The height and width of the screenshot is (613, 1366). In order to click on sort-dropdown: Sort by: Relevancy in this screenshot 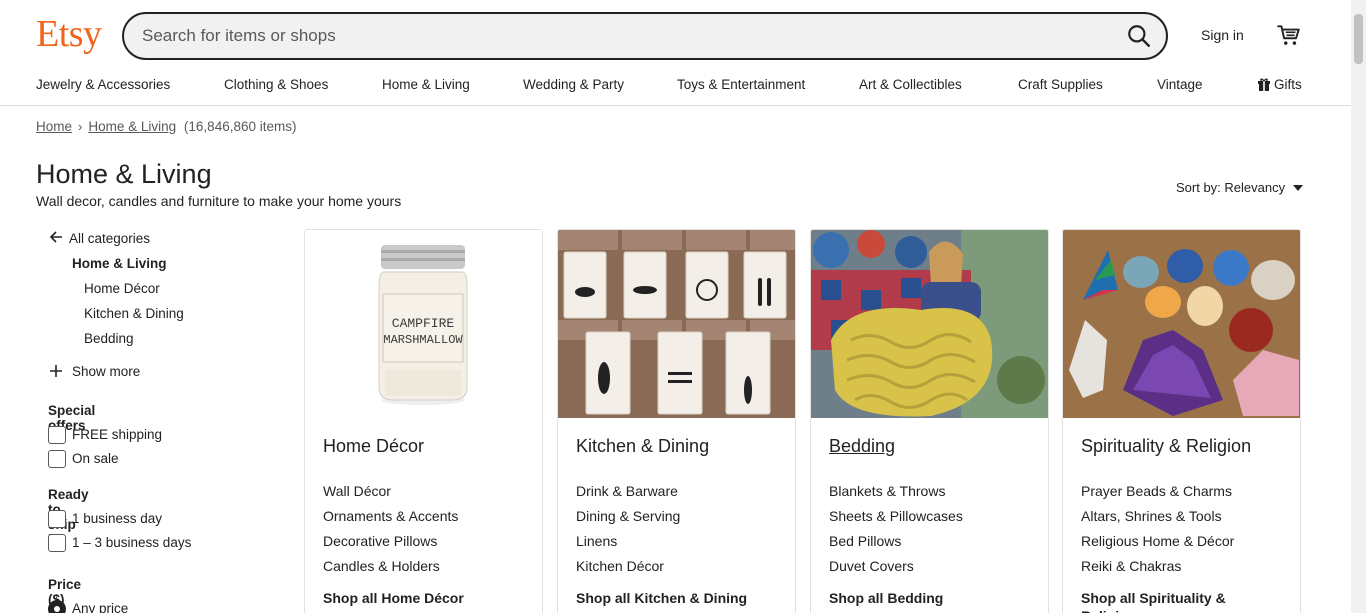, I will do `click(1240, 187)`.